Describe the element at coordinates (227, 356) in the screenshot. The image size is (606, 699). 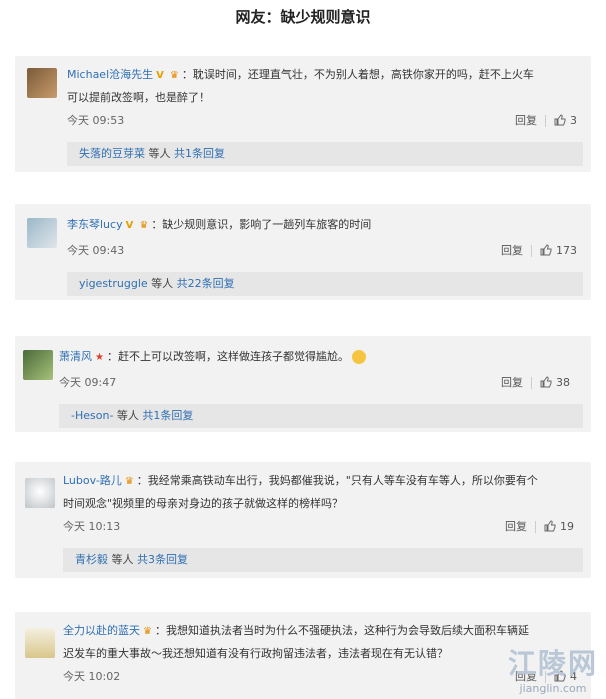
I see `comment-content: ：赶不上可以改签啊，这样做连孩子都觉得尴尬。` at that location.